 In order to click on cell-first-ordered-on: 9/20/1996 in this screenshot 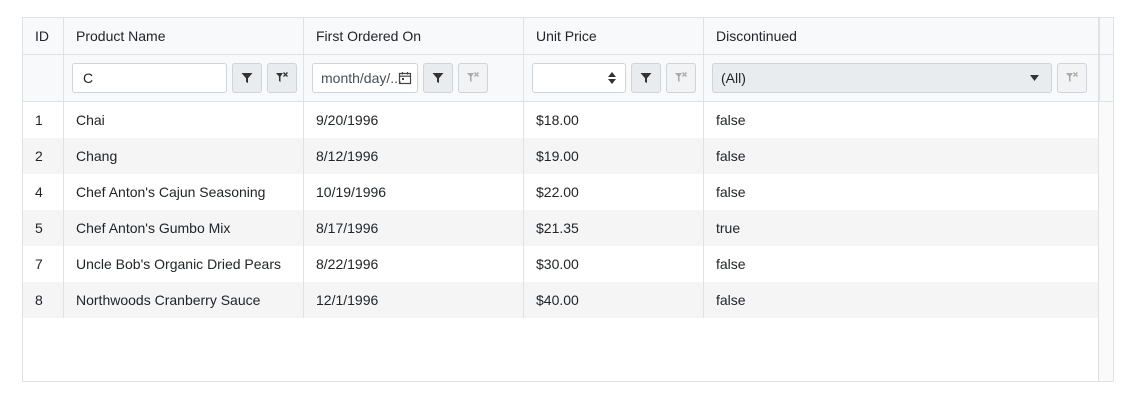, I will do `click(414, 120)`.